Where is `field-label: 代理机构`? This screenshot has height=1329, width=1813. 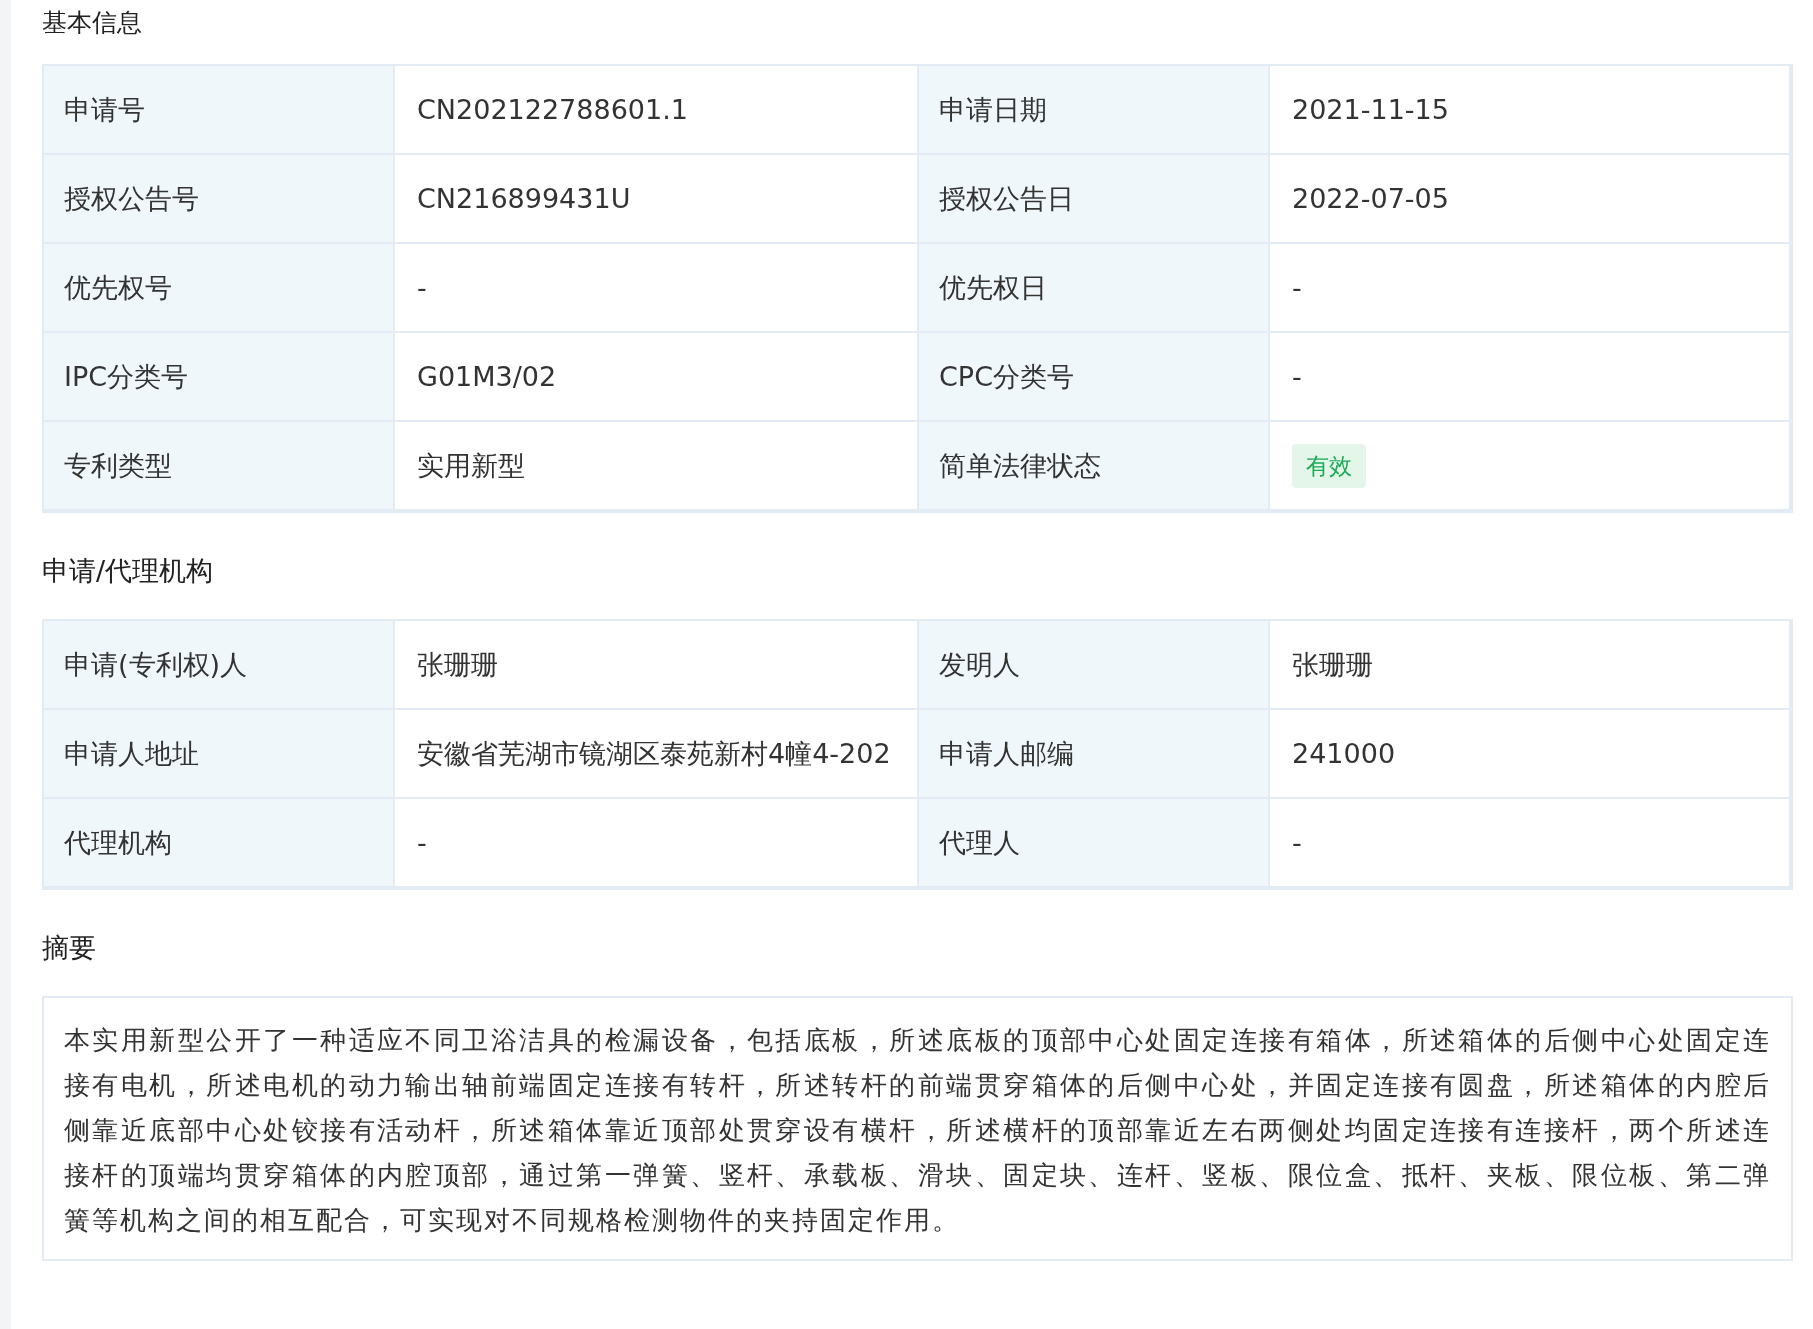 field-label: 代理机构 is located at coordinates (219, 843).